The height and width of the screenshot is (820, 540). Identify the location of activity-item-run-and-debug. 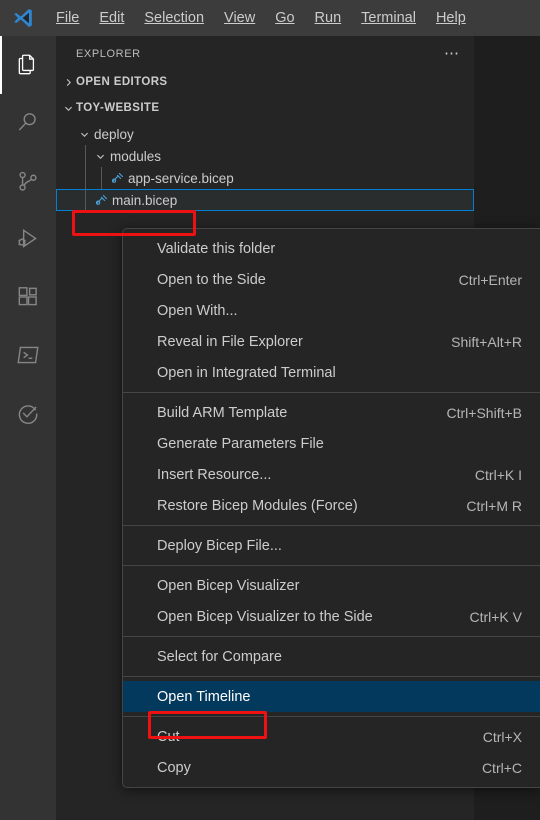
(28, 239).